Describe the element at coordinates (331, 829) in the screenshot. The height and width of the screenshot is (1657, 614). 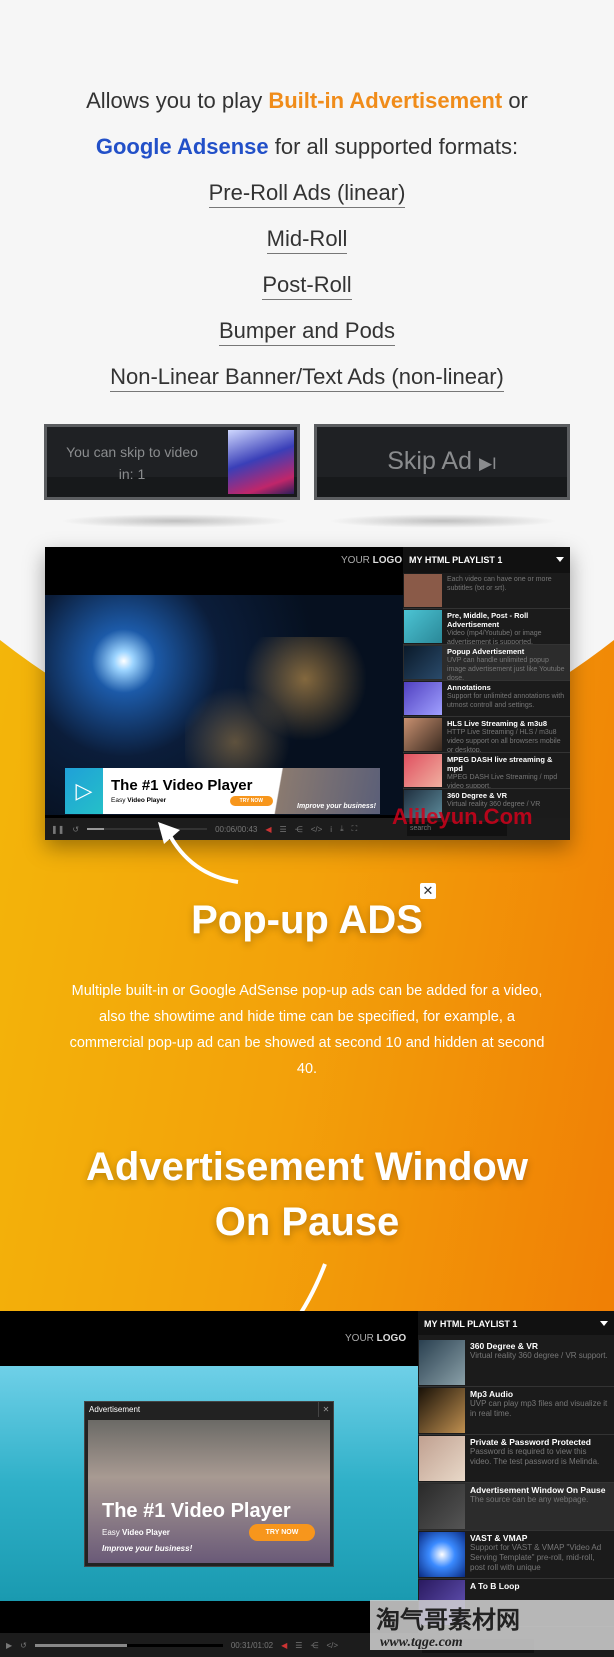
I see `info-icon: i` at that location.